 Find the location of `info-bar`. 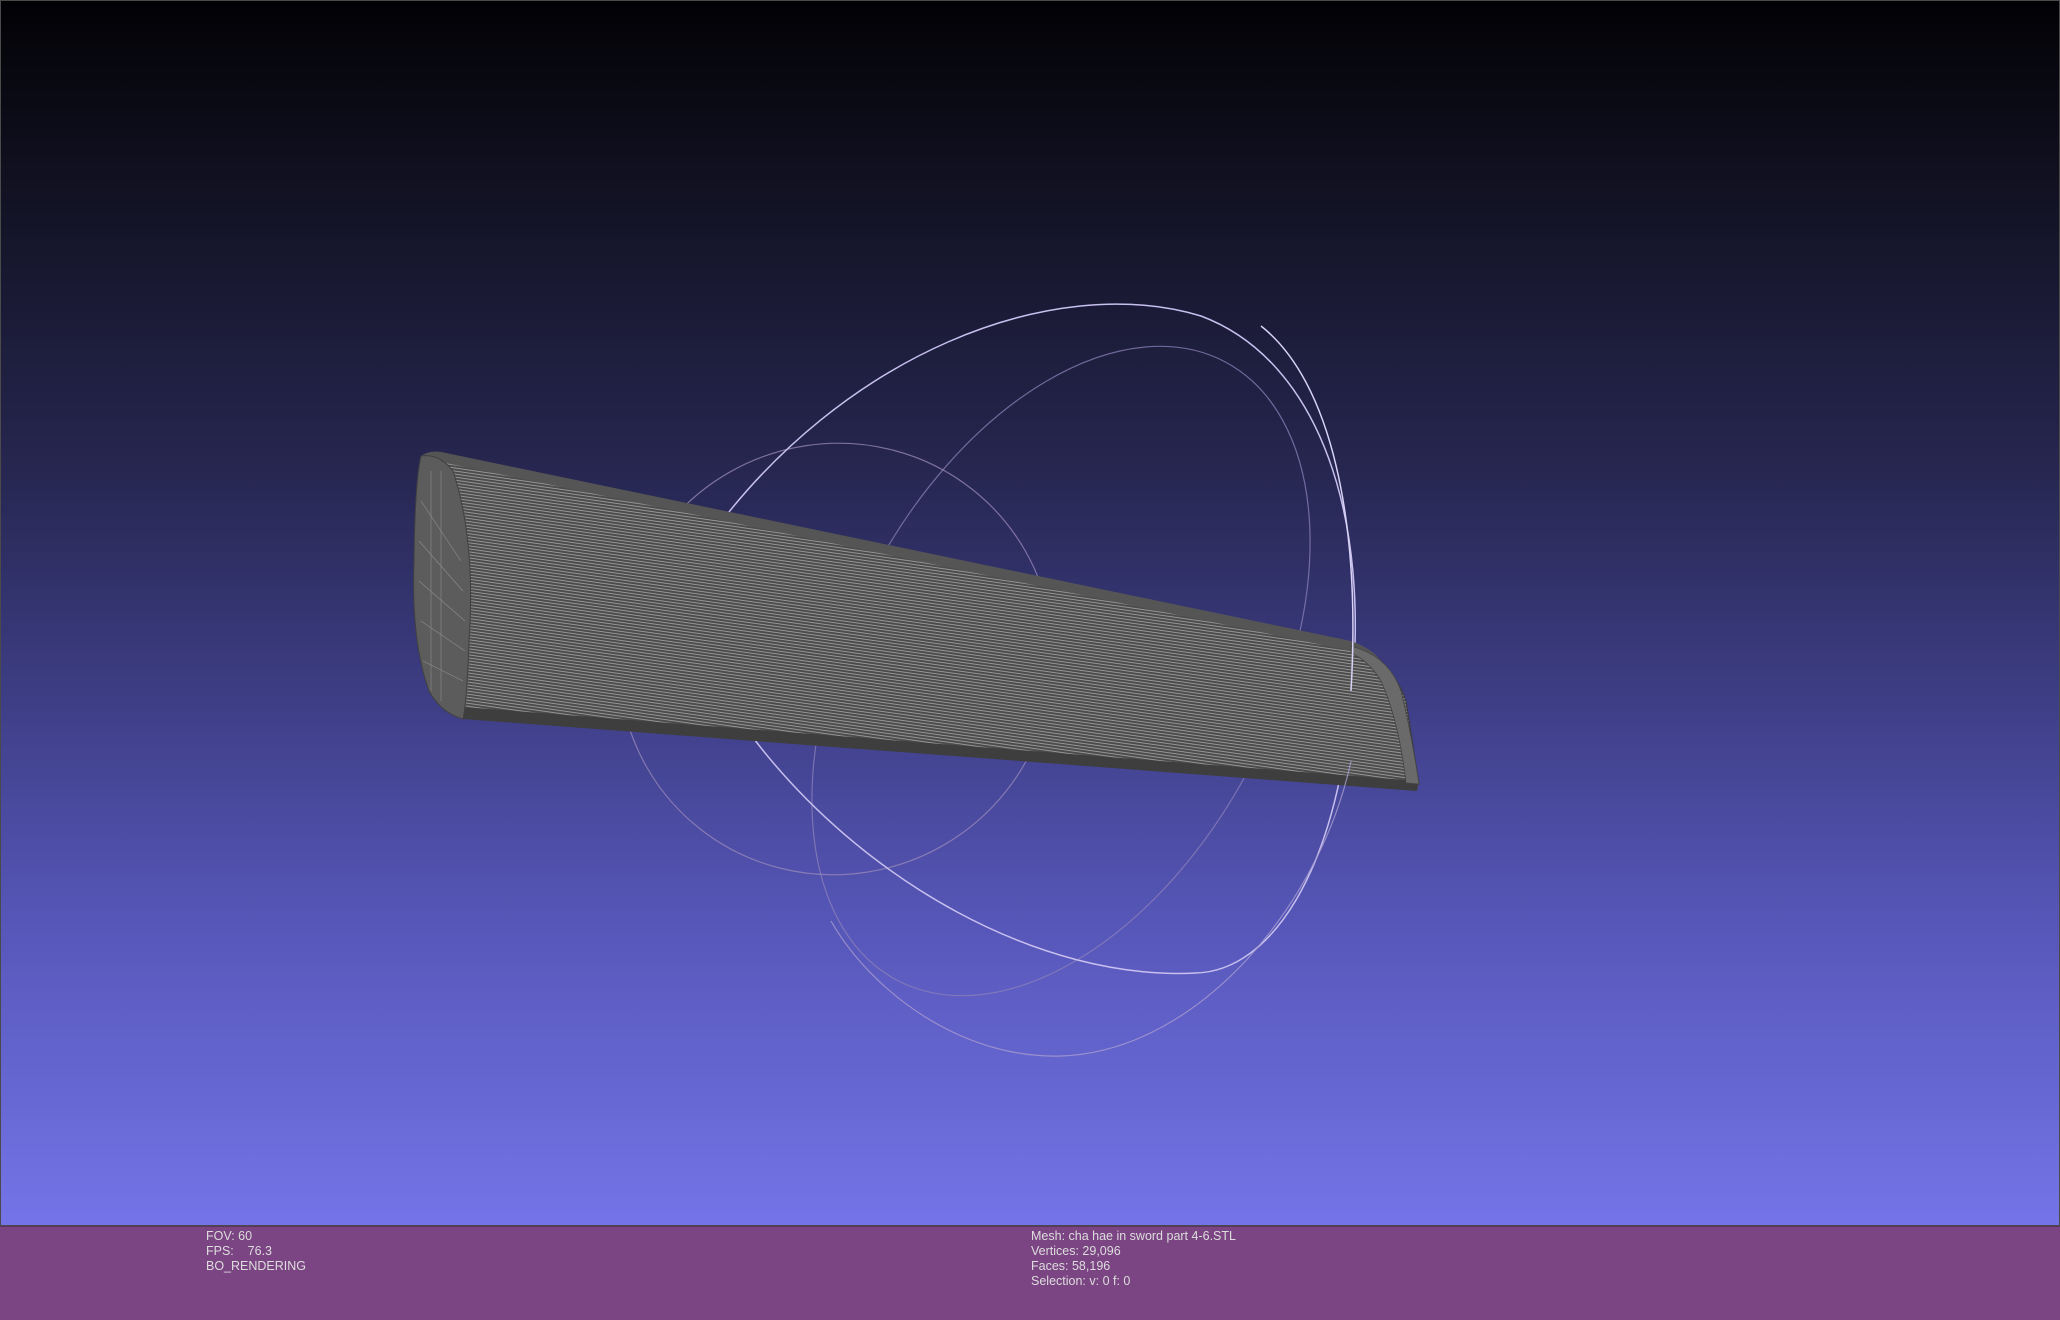

info-bar is located at coordinates (1030, 1273).